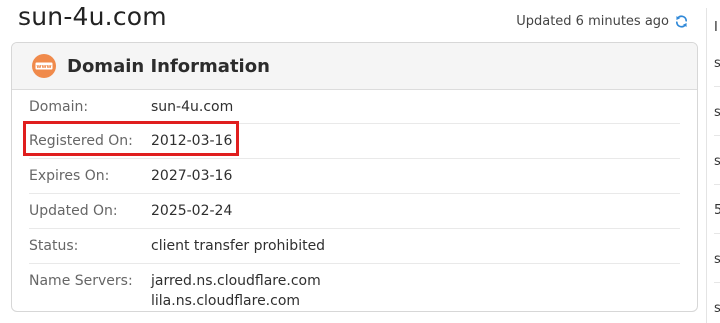  What do you see at coordinates (81, 281) in the screenshot?
I see `name-servers-label: Name Servers:` at bounding box center [81, 281].